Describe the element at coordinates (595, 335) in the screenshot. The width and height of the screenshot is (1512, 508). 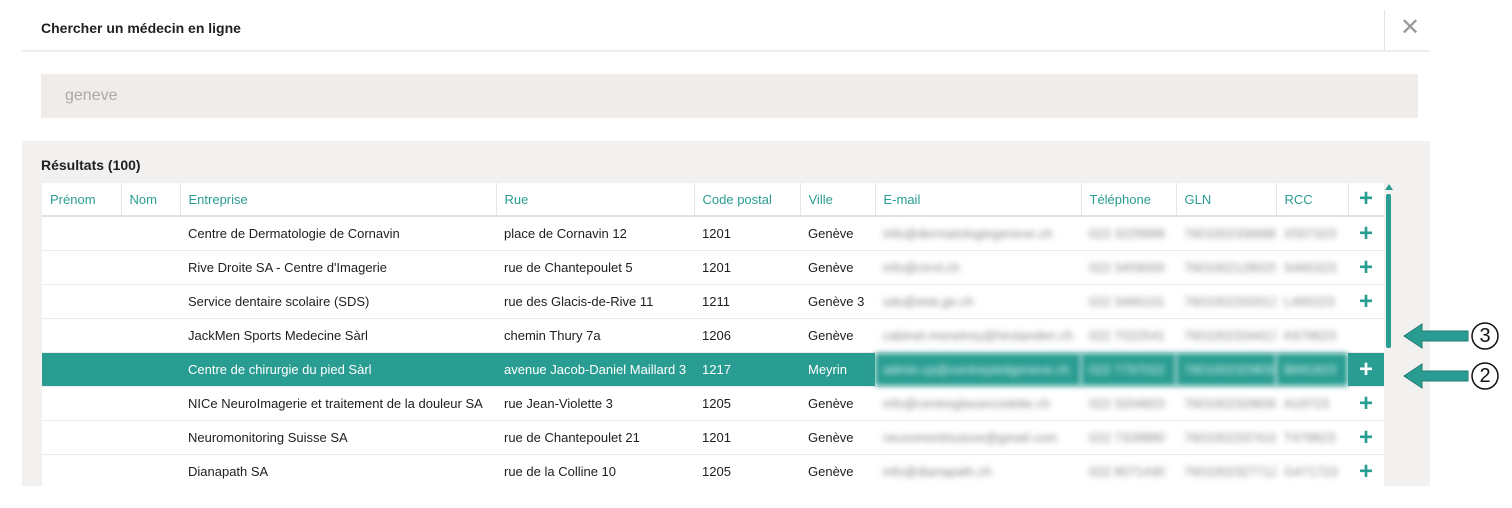
I see `cell-rue: chemin Thury 7a` at that location.